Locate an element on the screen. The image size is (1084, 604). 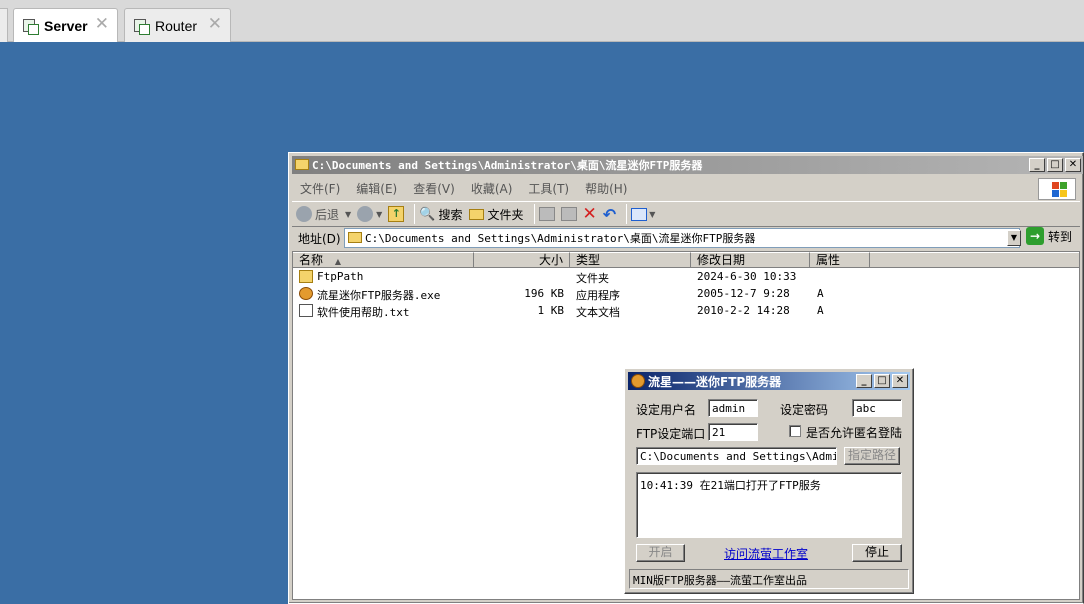
host-tab-label: Server is located at coordinates (66, 25).